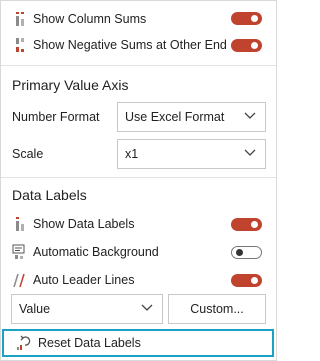  Describe the element at coordinates (138, 280) in the screenshot. I see `auto-leader-lines-row: Auto Leader Lines` at that location.